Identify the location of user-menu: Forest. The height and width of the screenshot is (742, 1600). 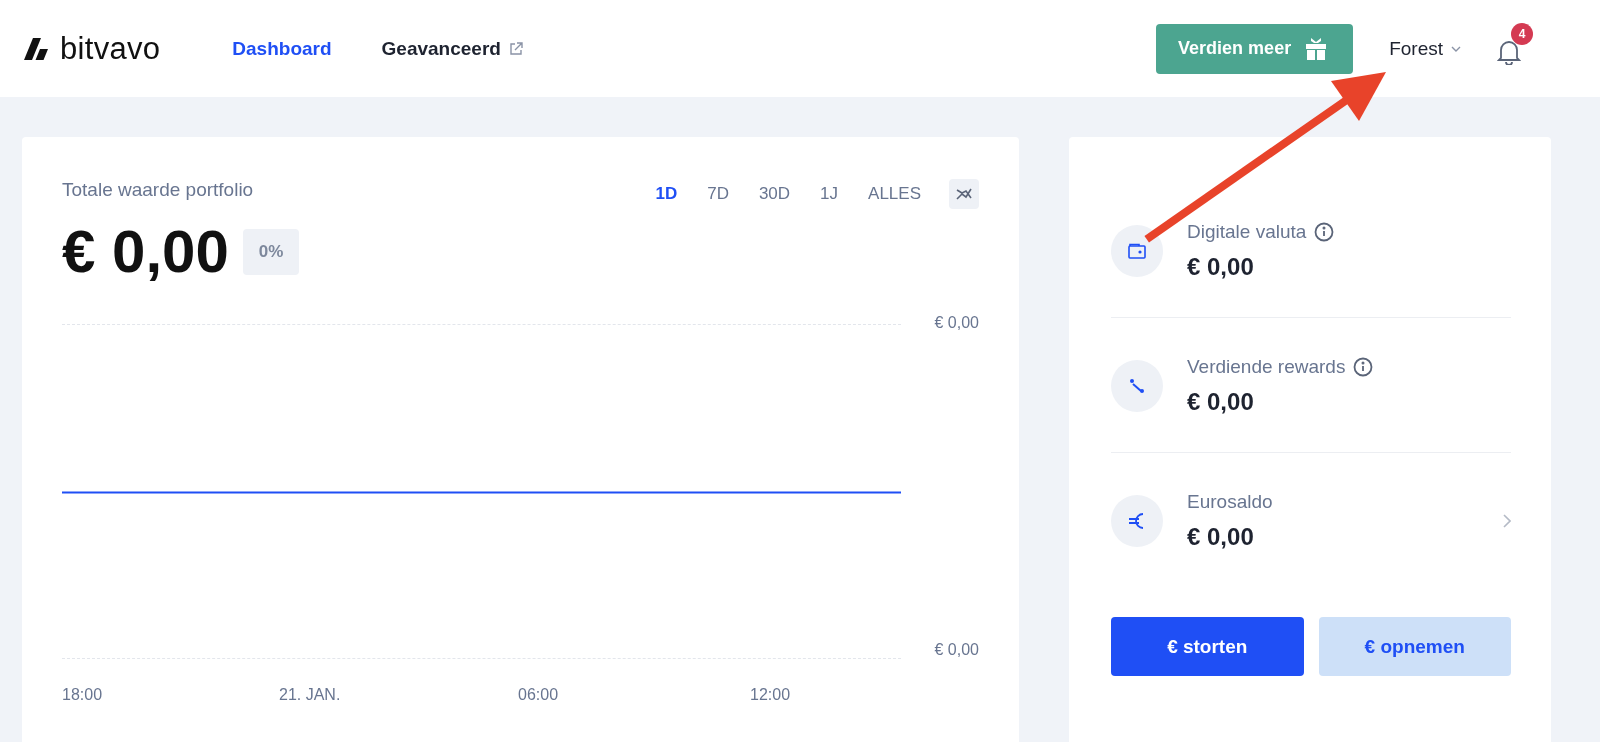
(1425, 48).